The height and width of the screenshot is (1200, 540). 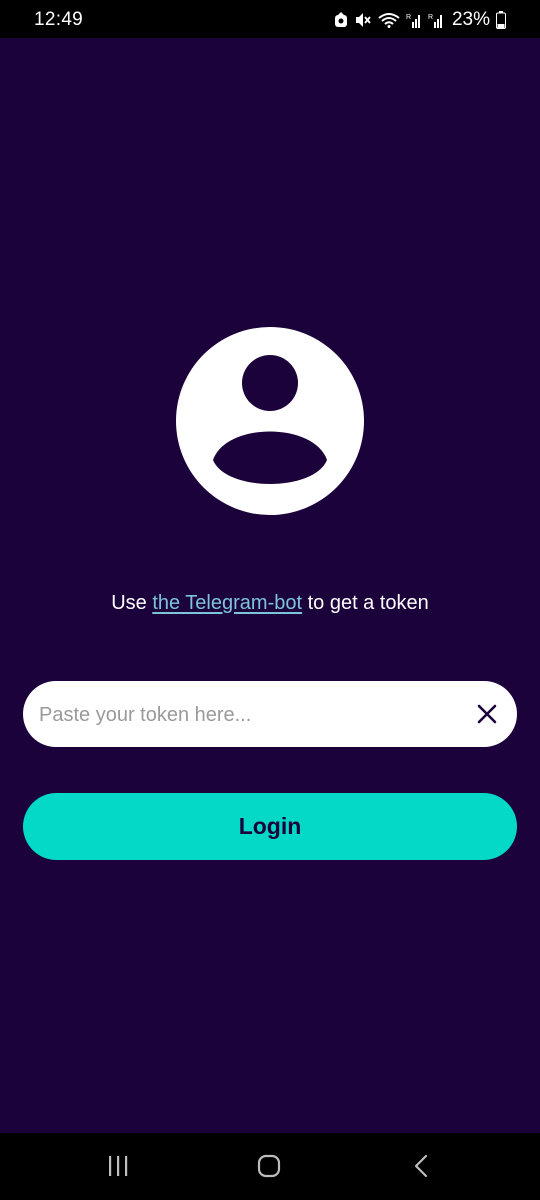 What do you see at coordinates (270, 826) in the screenshot?
I see `login-button: Login` at bounding box center [270, 826].